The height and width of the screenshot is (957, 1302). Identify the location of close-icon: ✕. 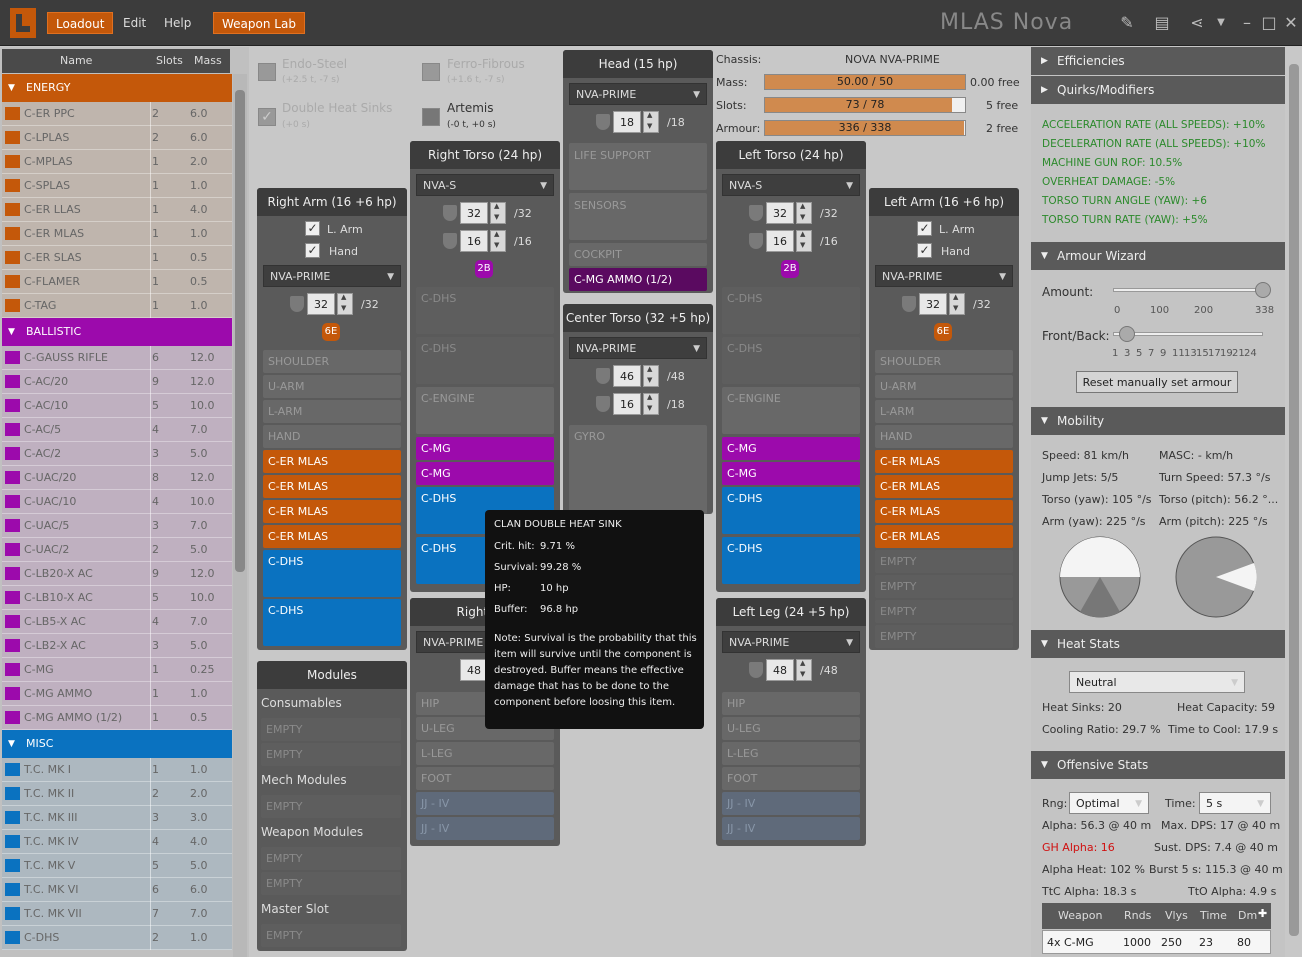
(1291, 23).